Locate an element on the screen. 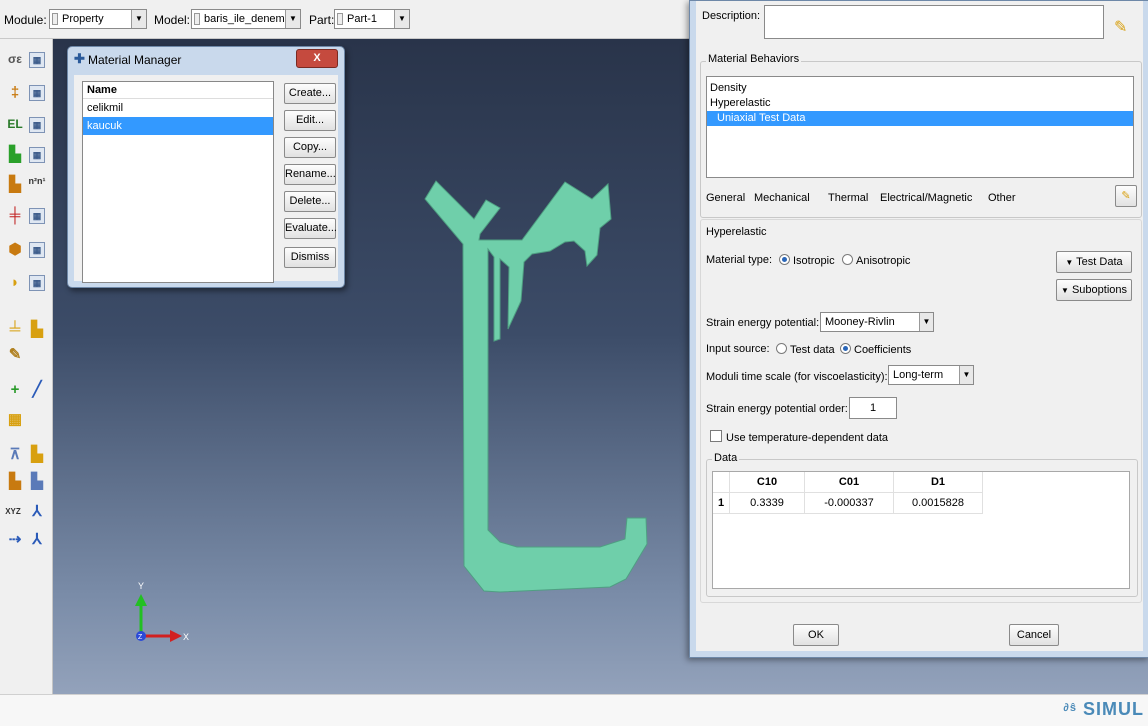  plane-icon: ▙ is located at coordinates (37, 454).